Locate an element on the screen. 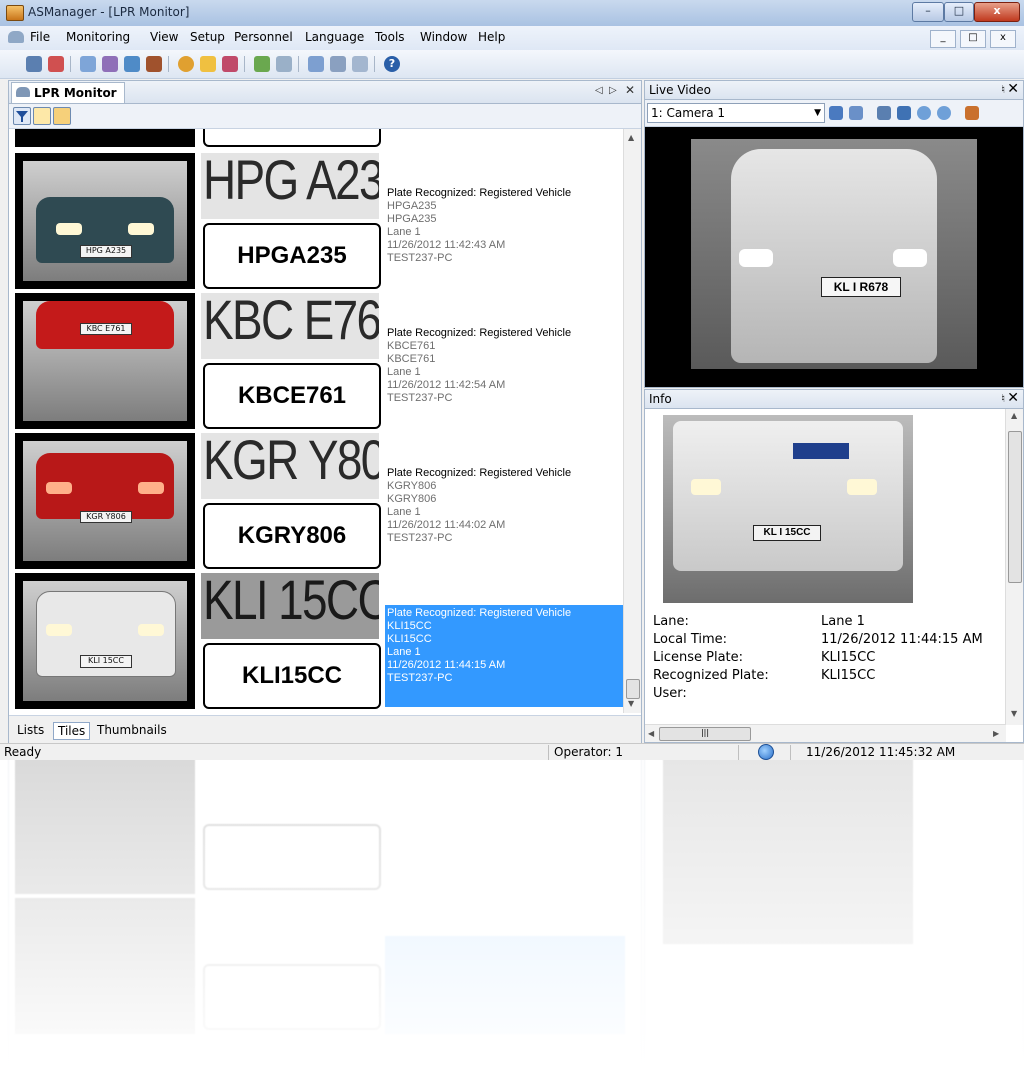 The image size is (1024, 1092). next-camera-icon is located at coordinates (856, 113).